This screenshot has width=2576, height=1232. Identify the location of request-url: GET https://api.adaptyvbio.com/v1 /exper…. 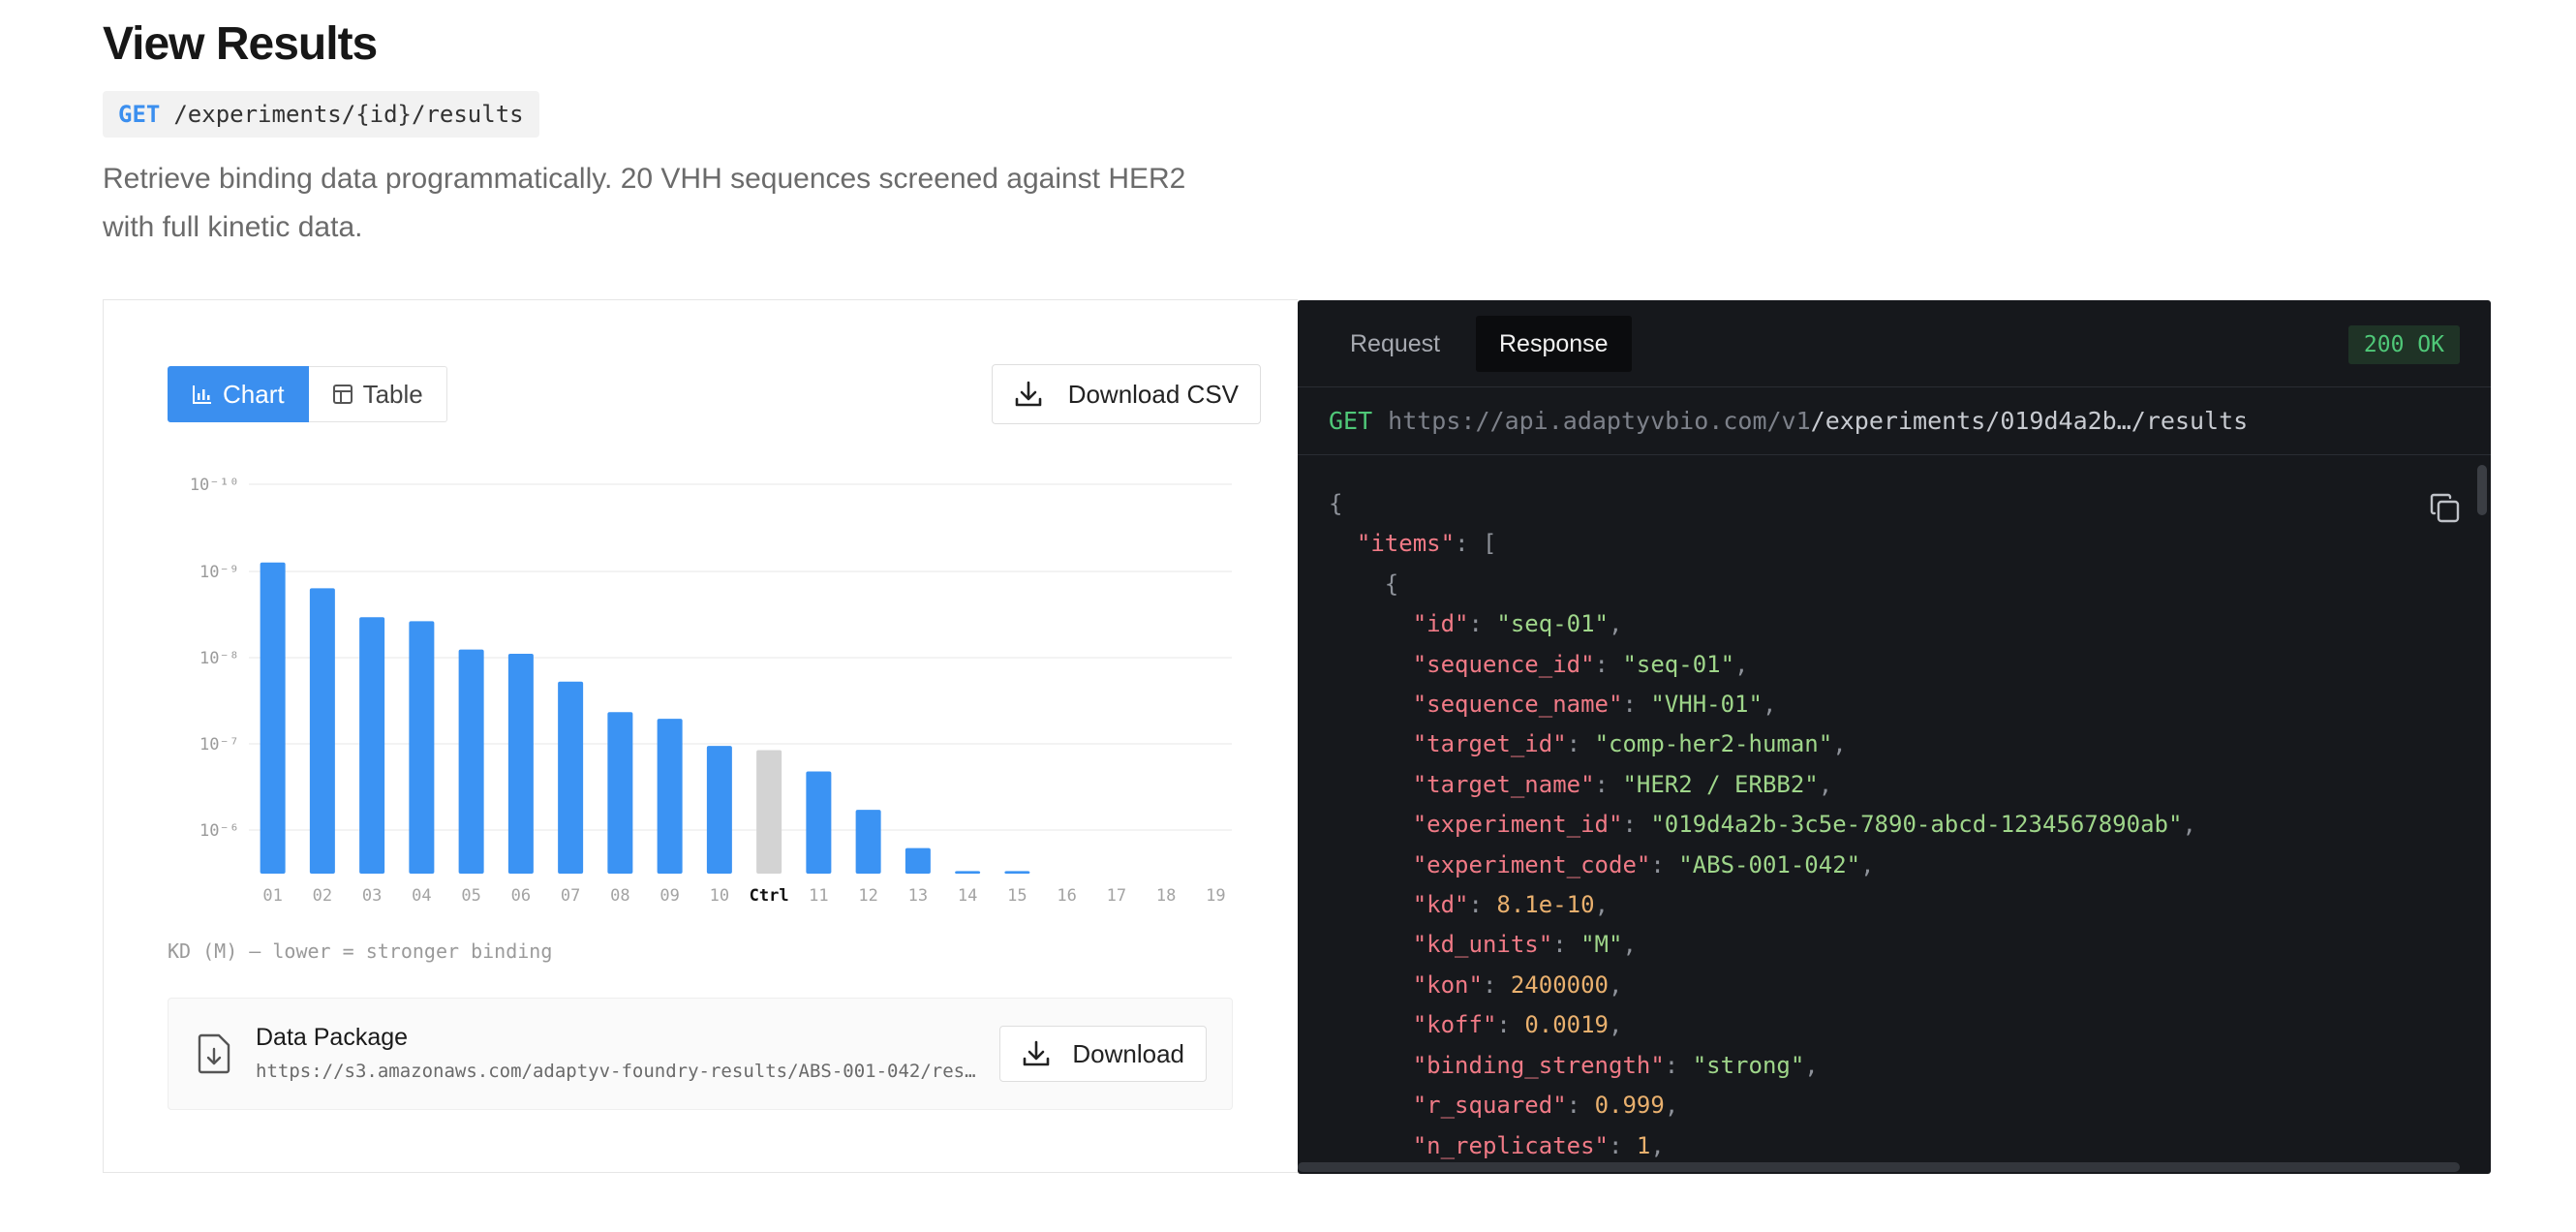
(1894, 421).